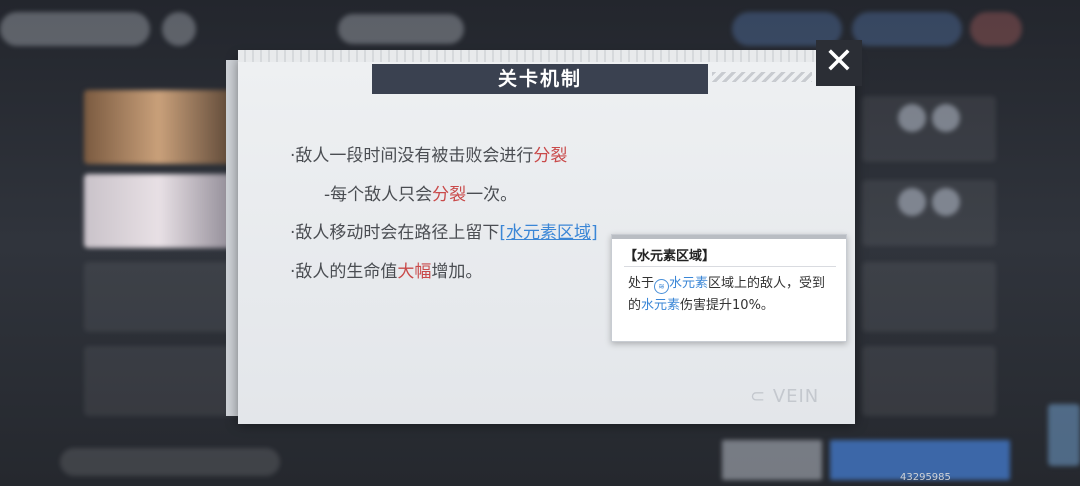 This screenshot has width=1080, height=486. I want to click on mechanic-text: ·敌人一段时间没有被击败会进行, so click(412, 156).